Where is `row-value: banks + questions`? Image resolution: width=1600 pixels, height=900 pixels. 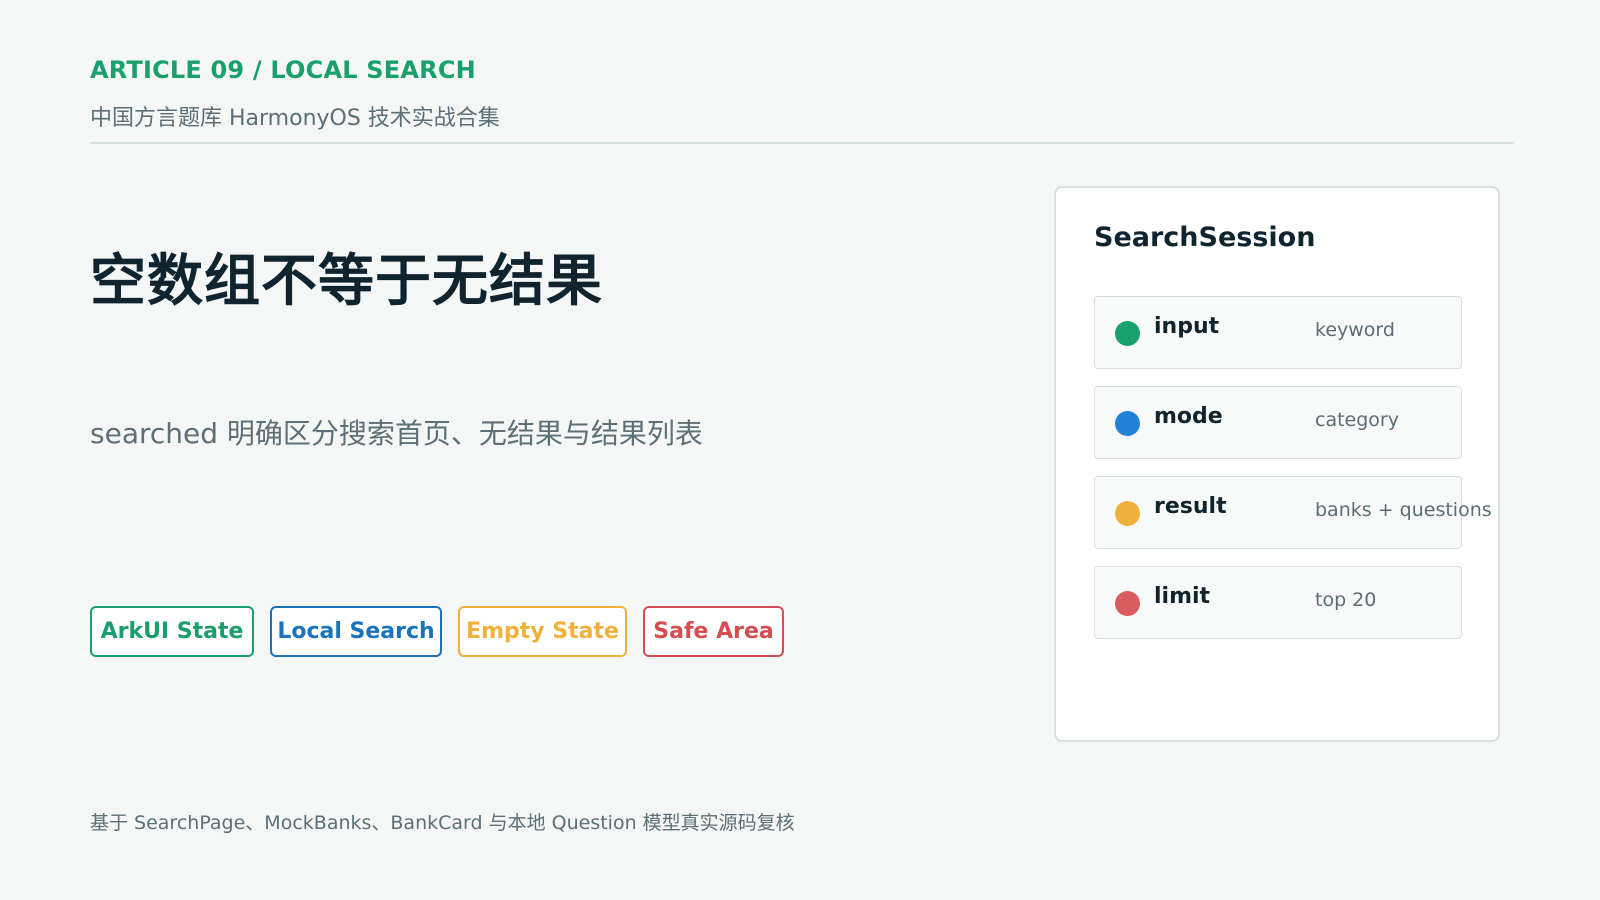
row-value: banks + questions is located at coordinates (1403, 510).